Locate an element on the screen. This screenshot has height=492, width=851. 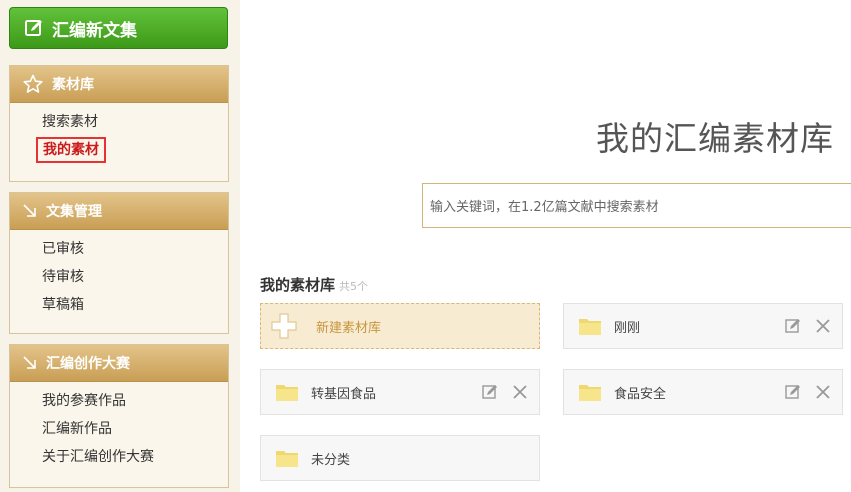
sidebar-item-approved: 已审核 is located at coordinates (119, 249).